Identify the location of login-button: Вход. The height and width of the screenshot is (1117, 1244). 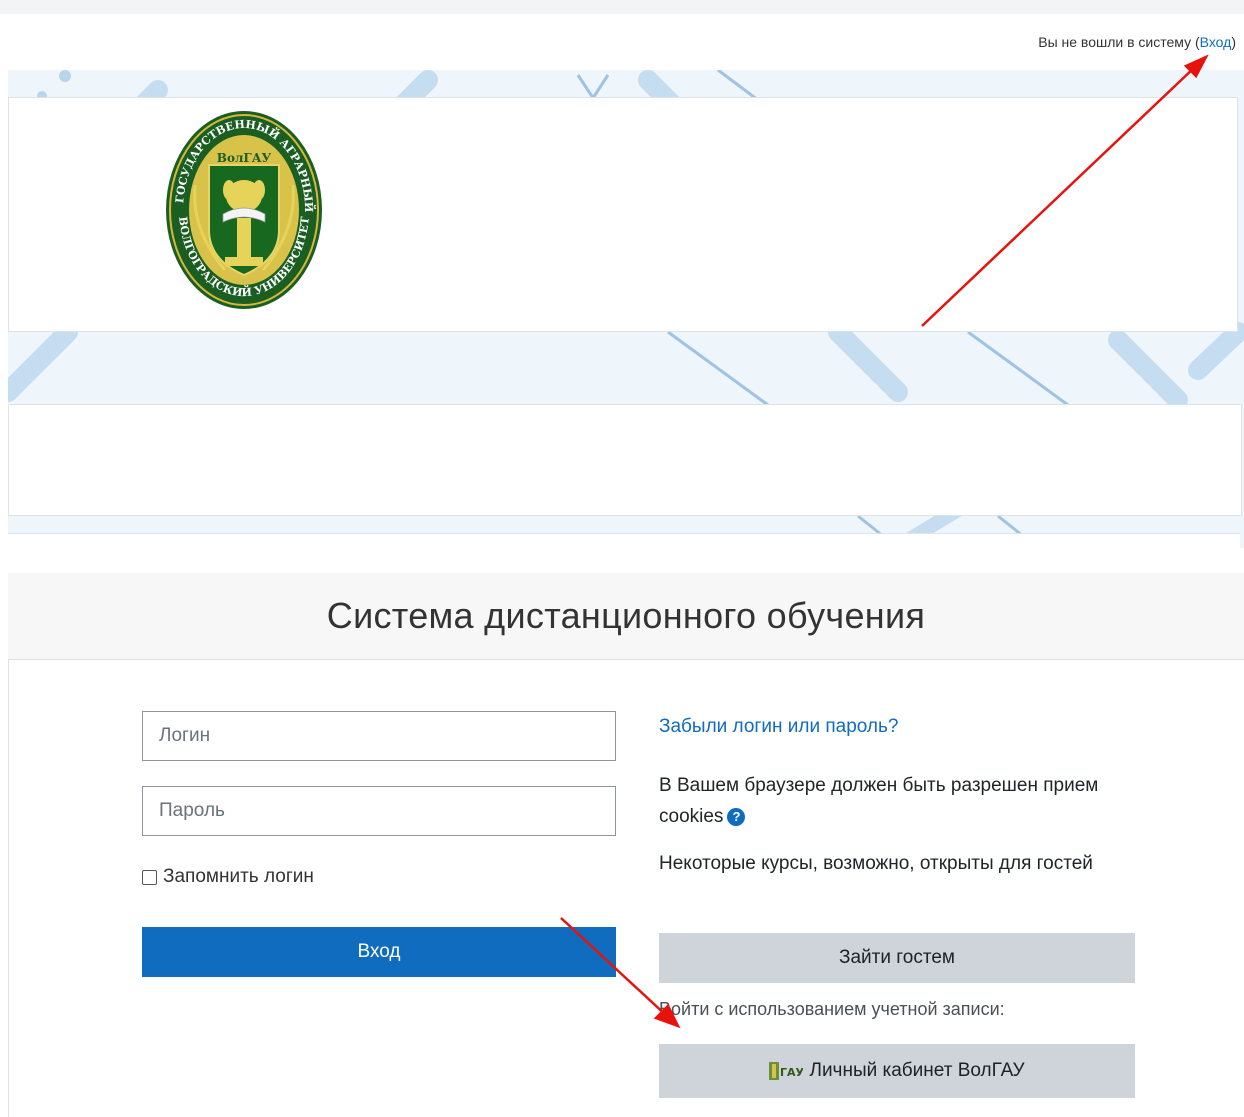
(379, 952).